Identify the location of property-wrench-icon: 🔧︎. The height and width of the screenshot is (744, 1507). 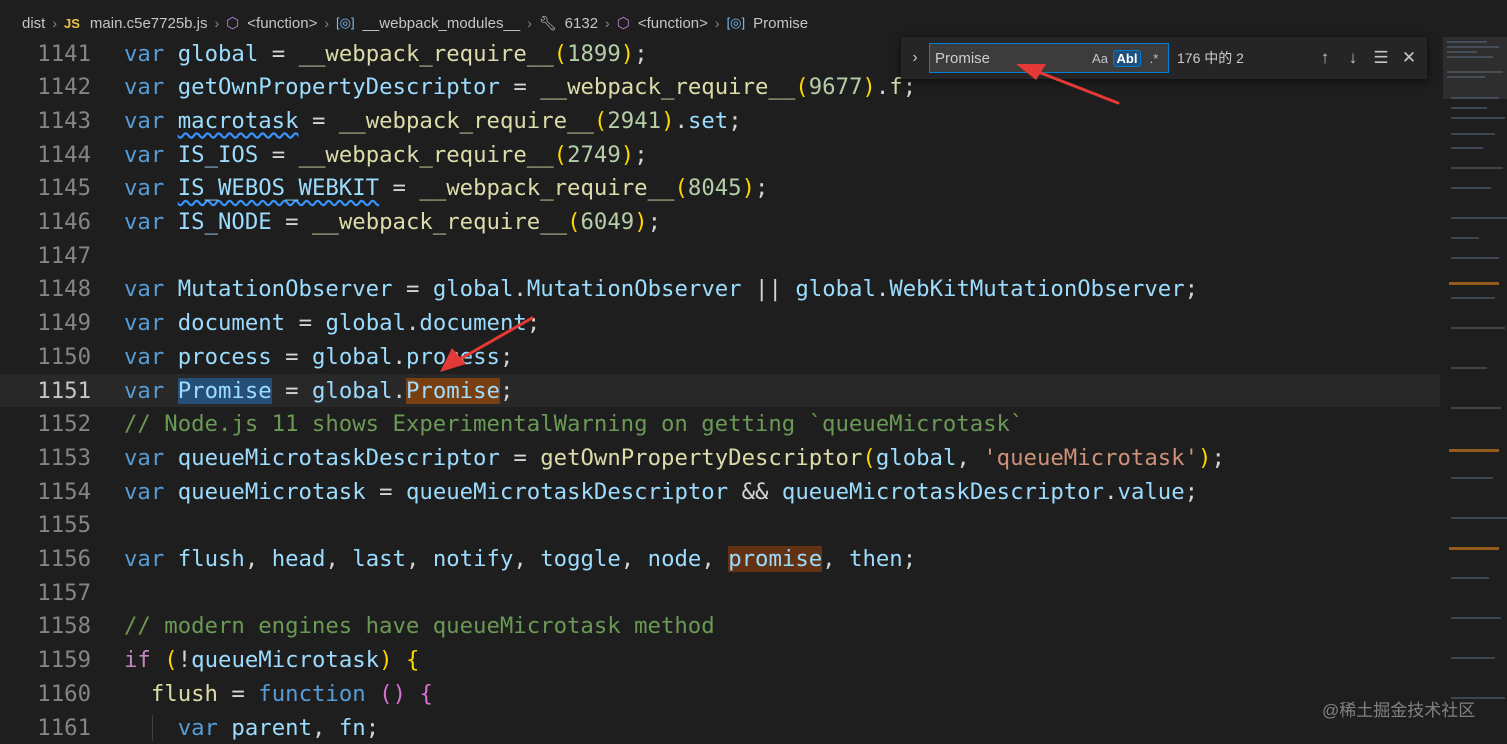
(547, 22).